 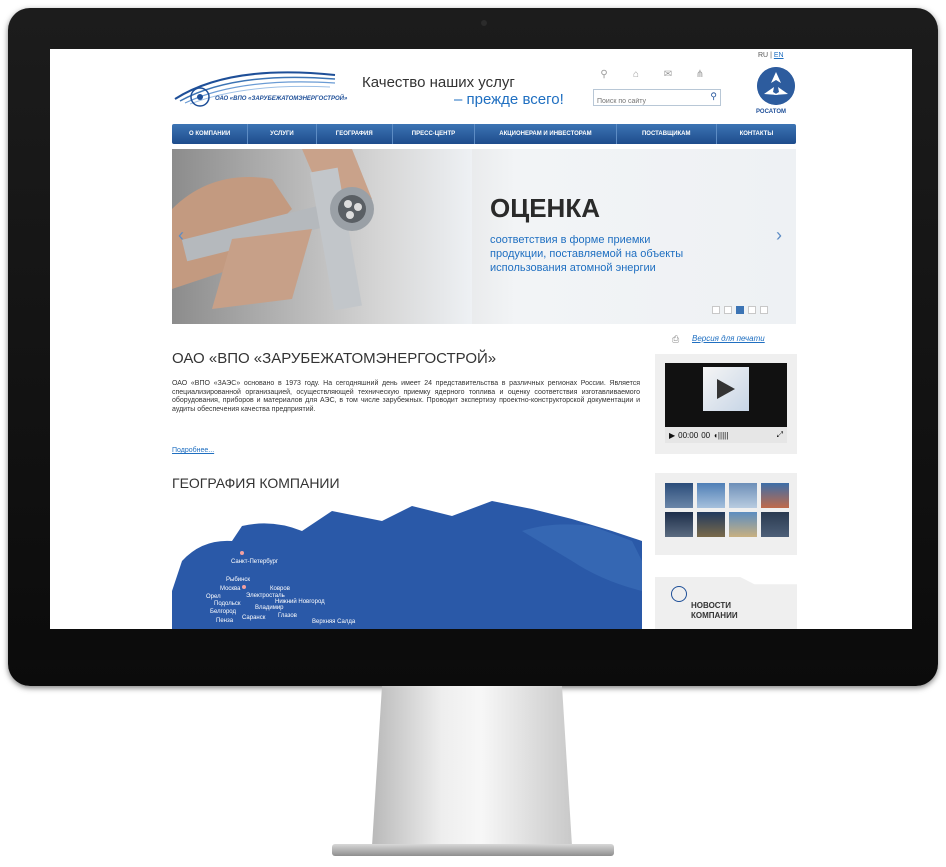 What do you see at coordinates (256, 483) in the screenshot?
I see `geography-title: ГЕОГРАФИЯ КОМПАНИИ` at bounding box center [256, 483].